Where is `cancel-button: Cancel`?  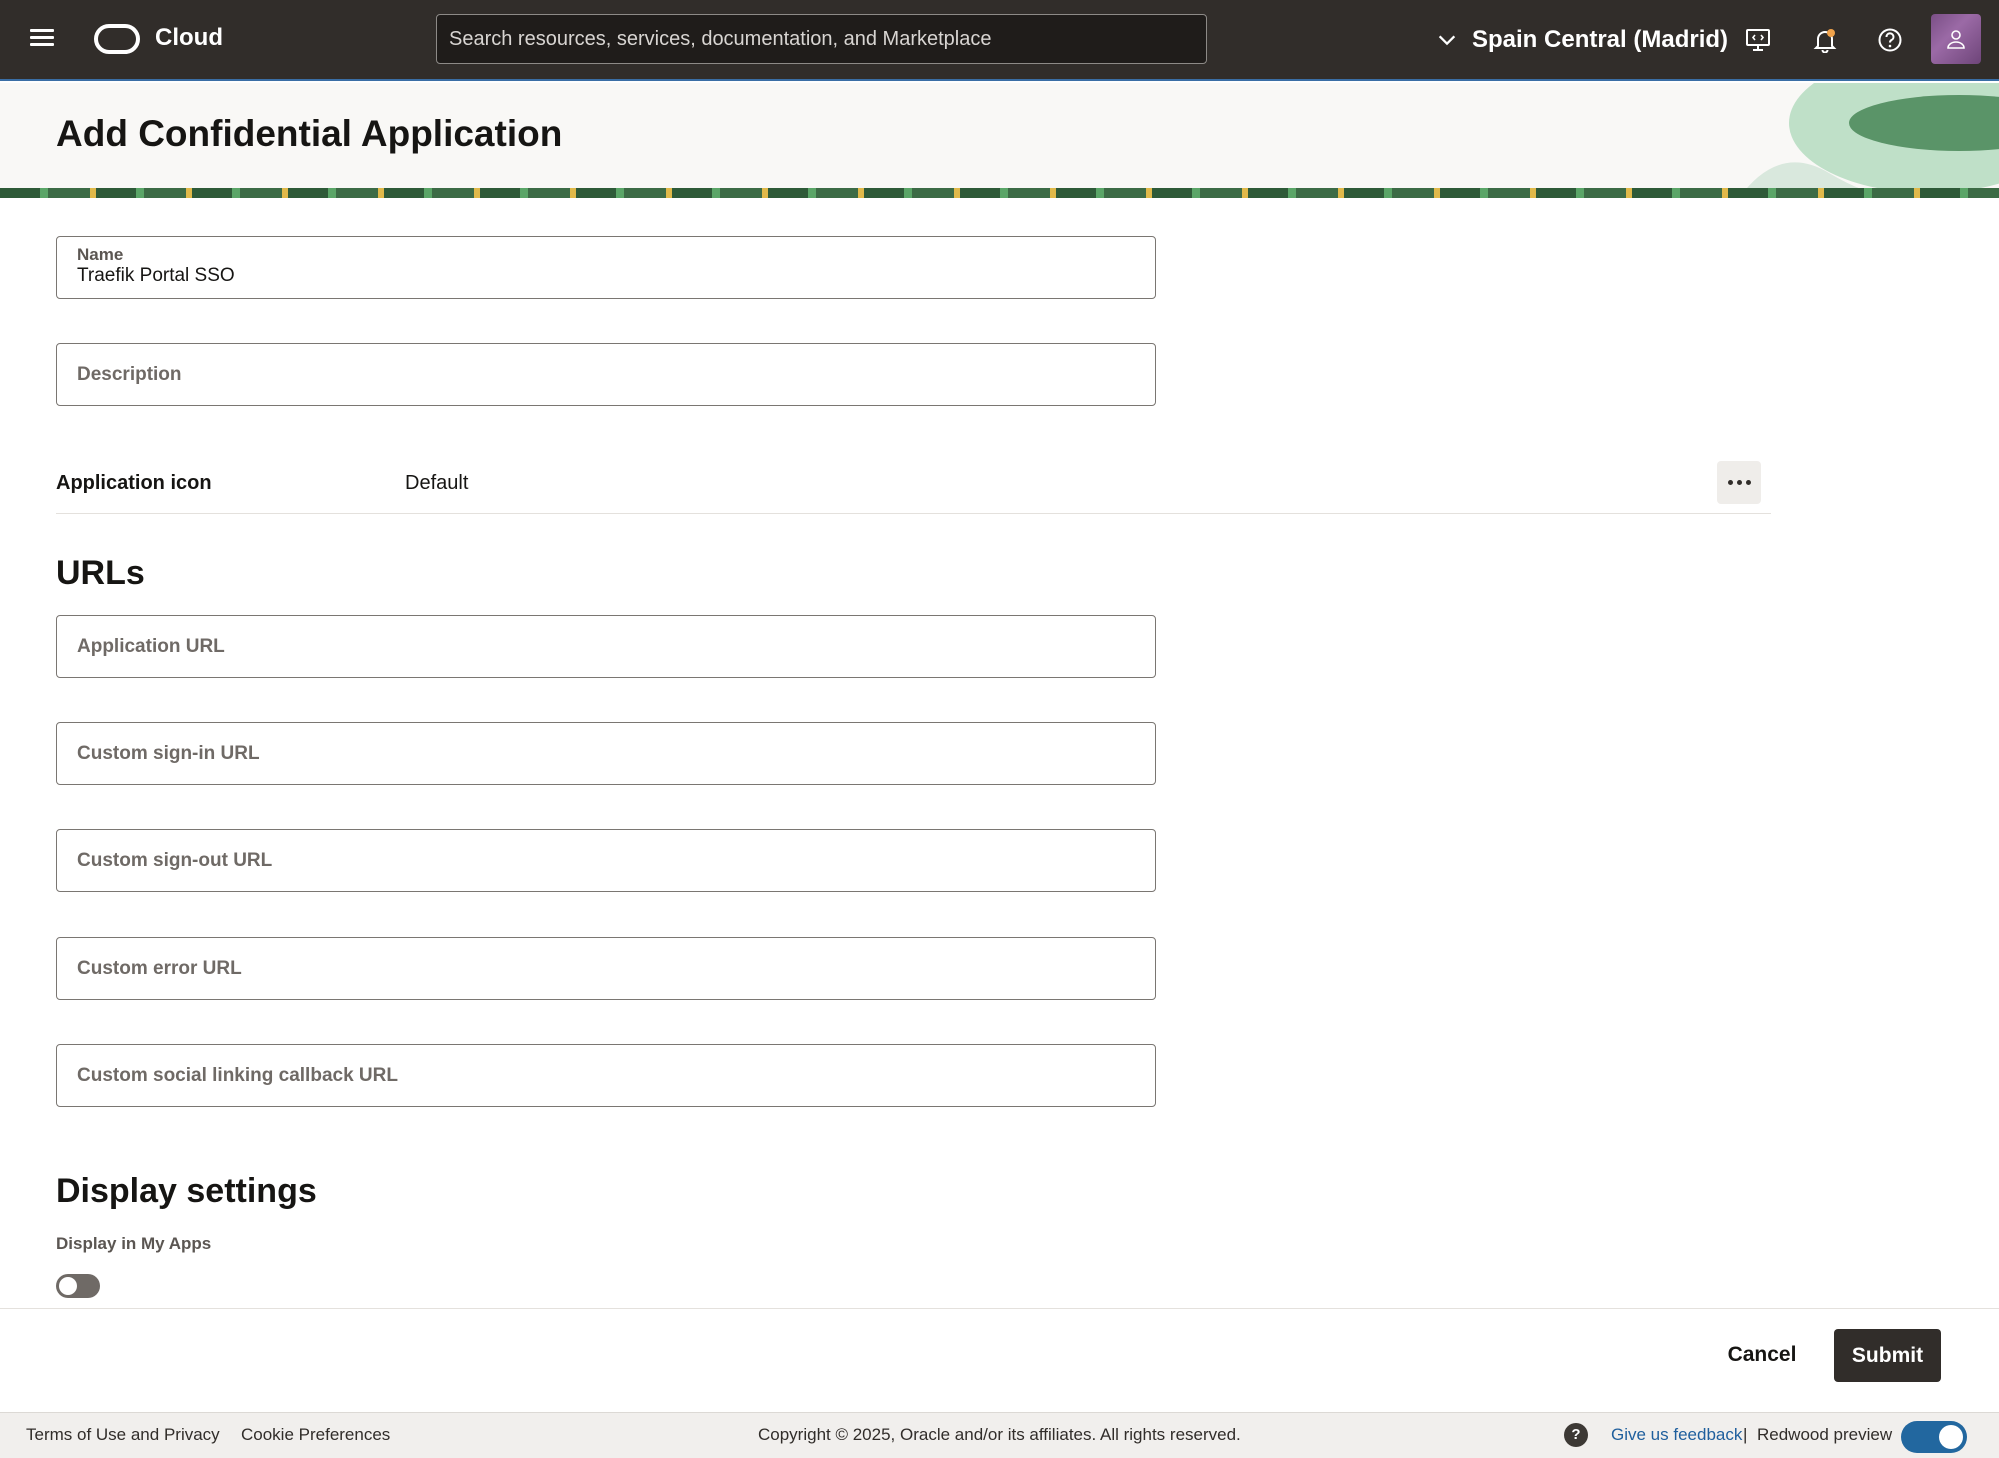 cancel-button: Cancel is located at coordinates (1762, 1355).